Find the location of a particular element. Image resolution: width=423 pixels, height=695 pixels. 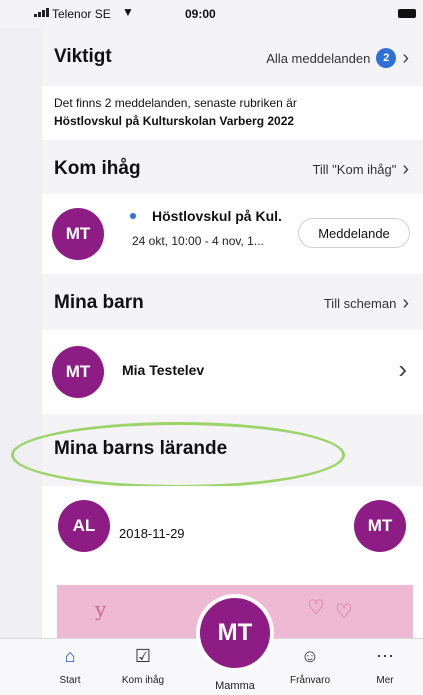

message-headline: Höstlovskul på Kulturskolan Varberg 2022 is located at coordinates (174, 121).